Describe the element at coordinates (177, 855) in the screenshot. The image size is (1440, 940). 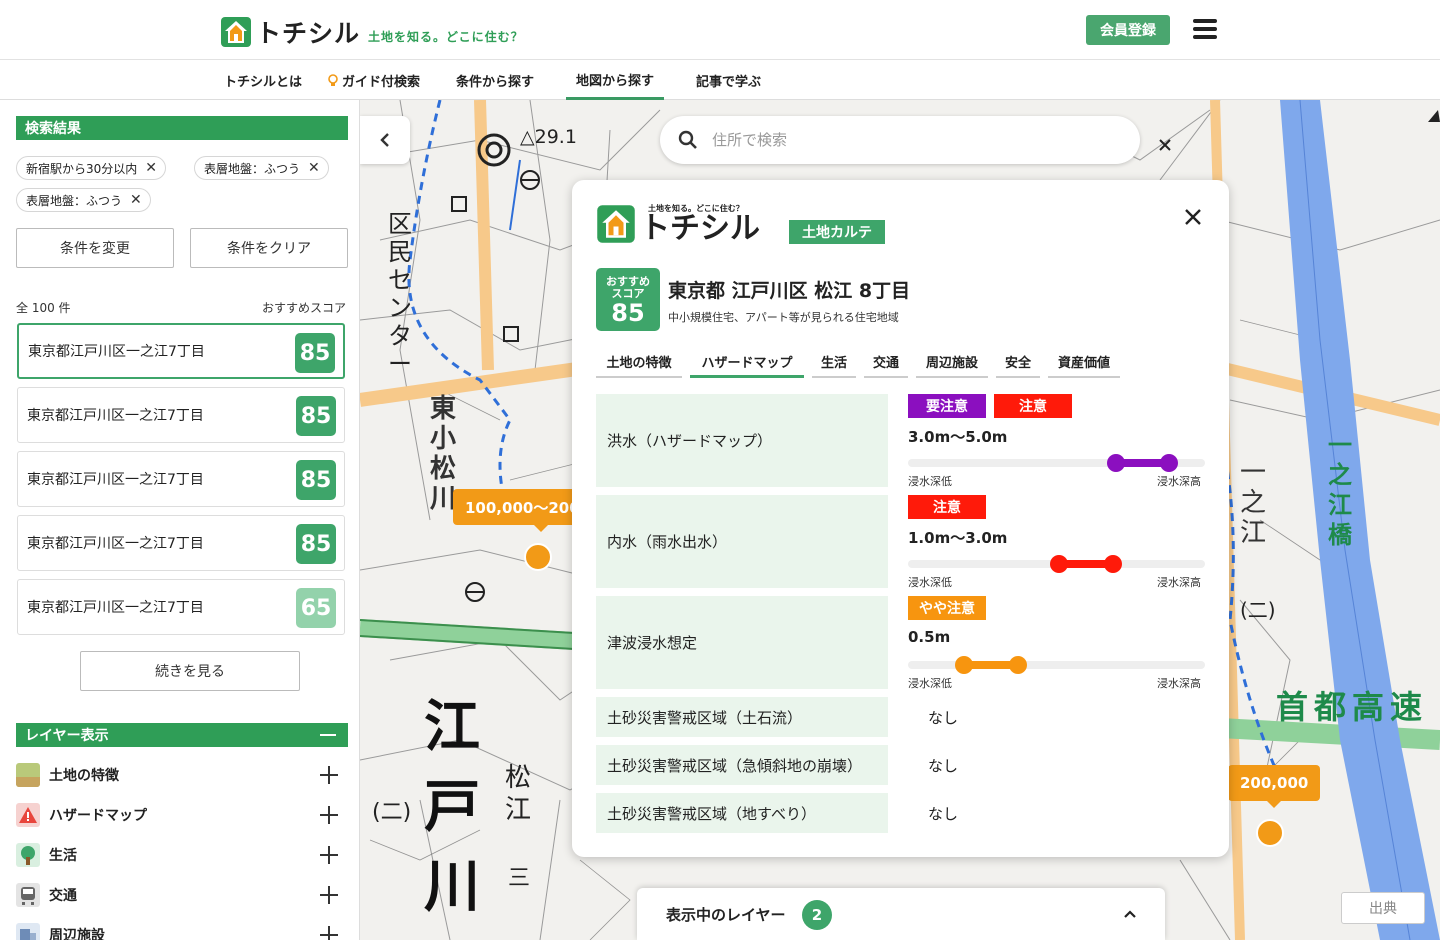
I see `layer-row-life: 生活` at that location.